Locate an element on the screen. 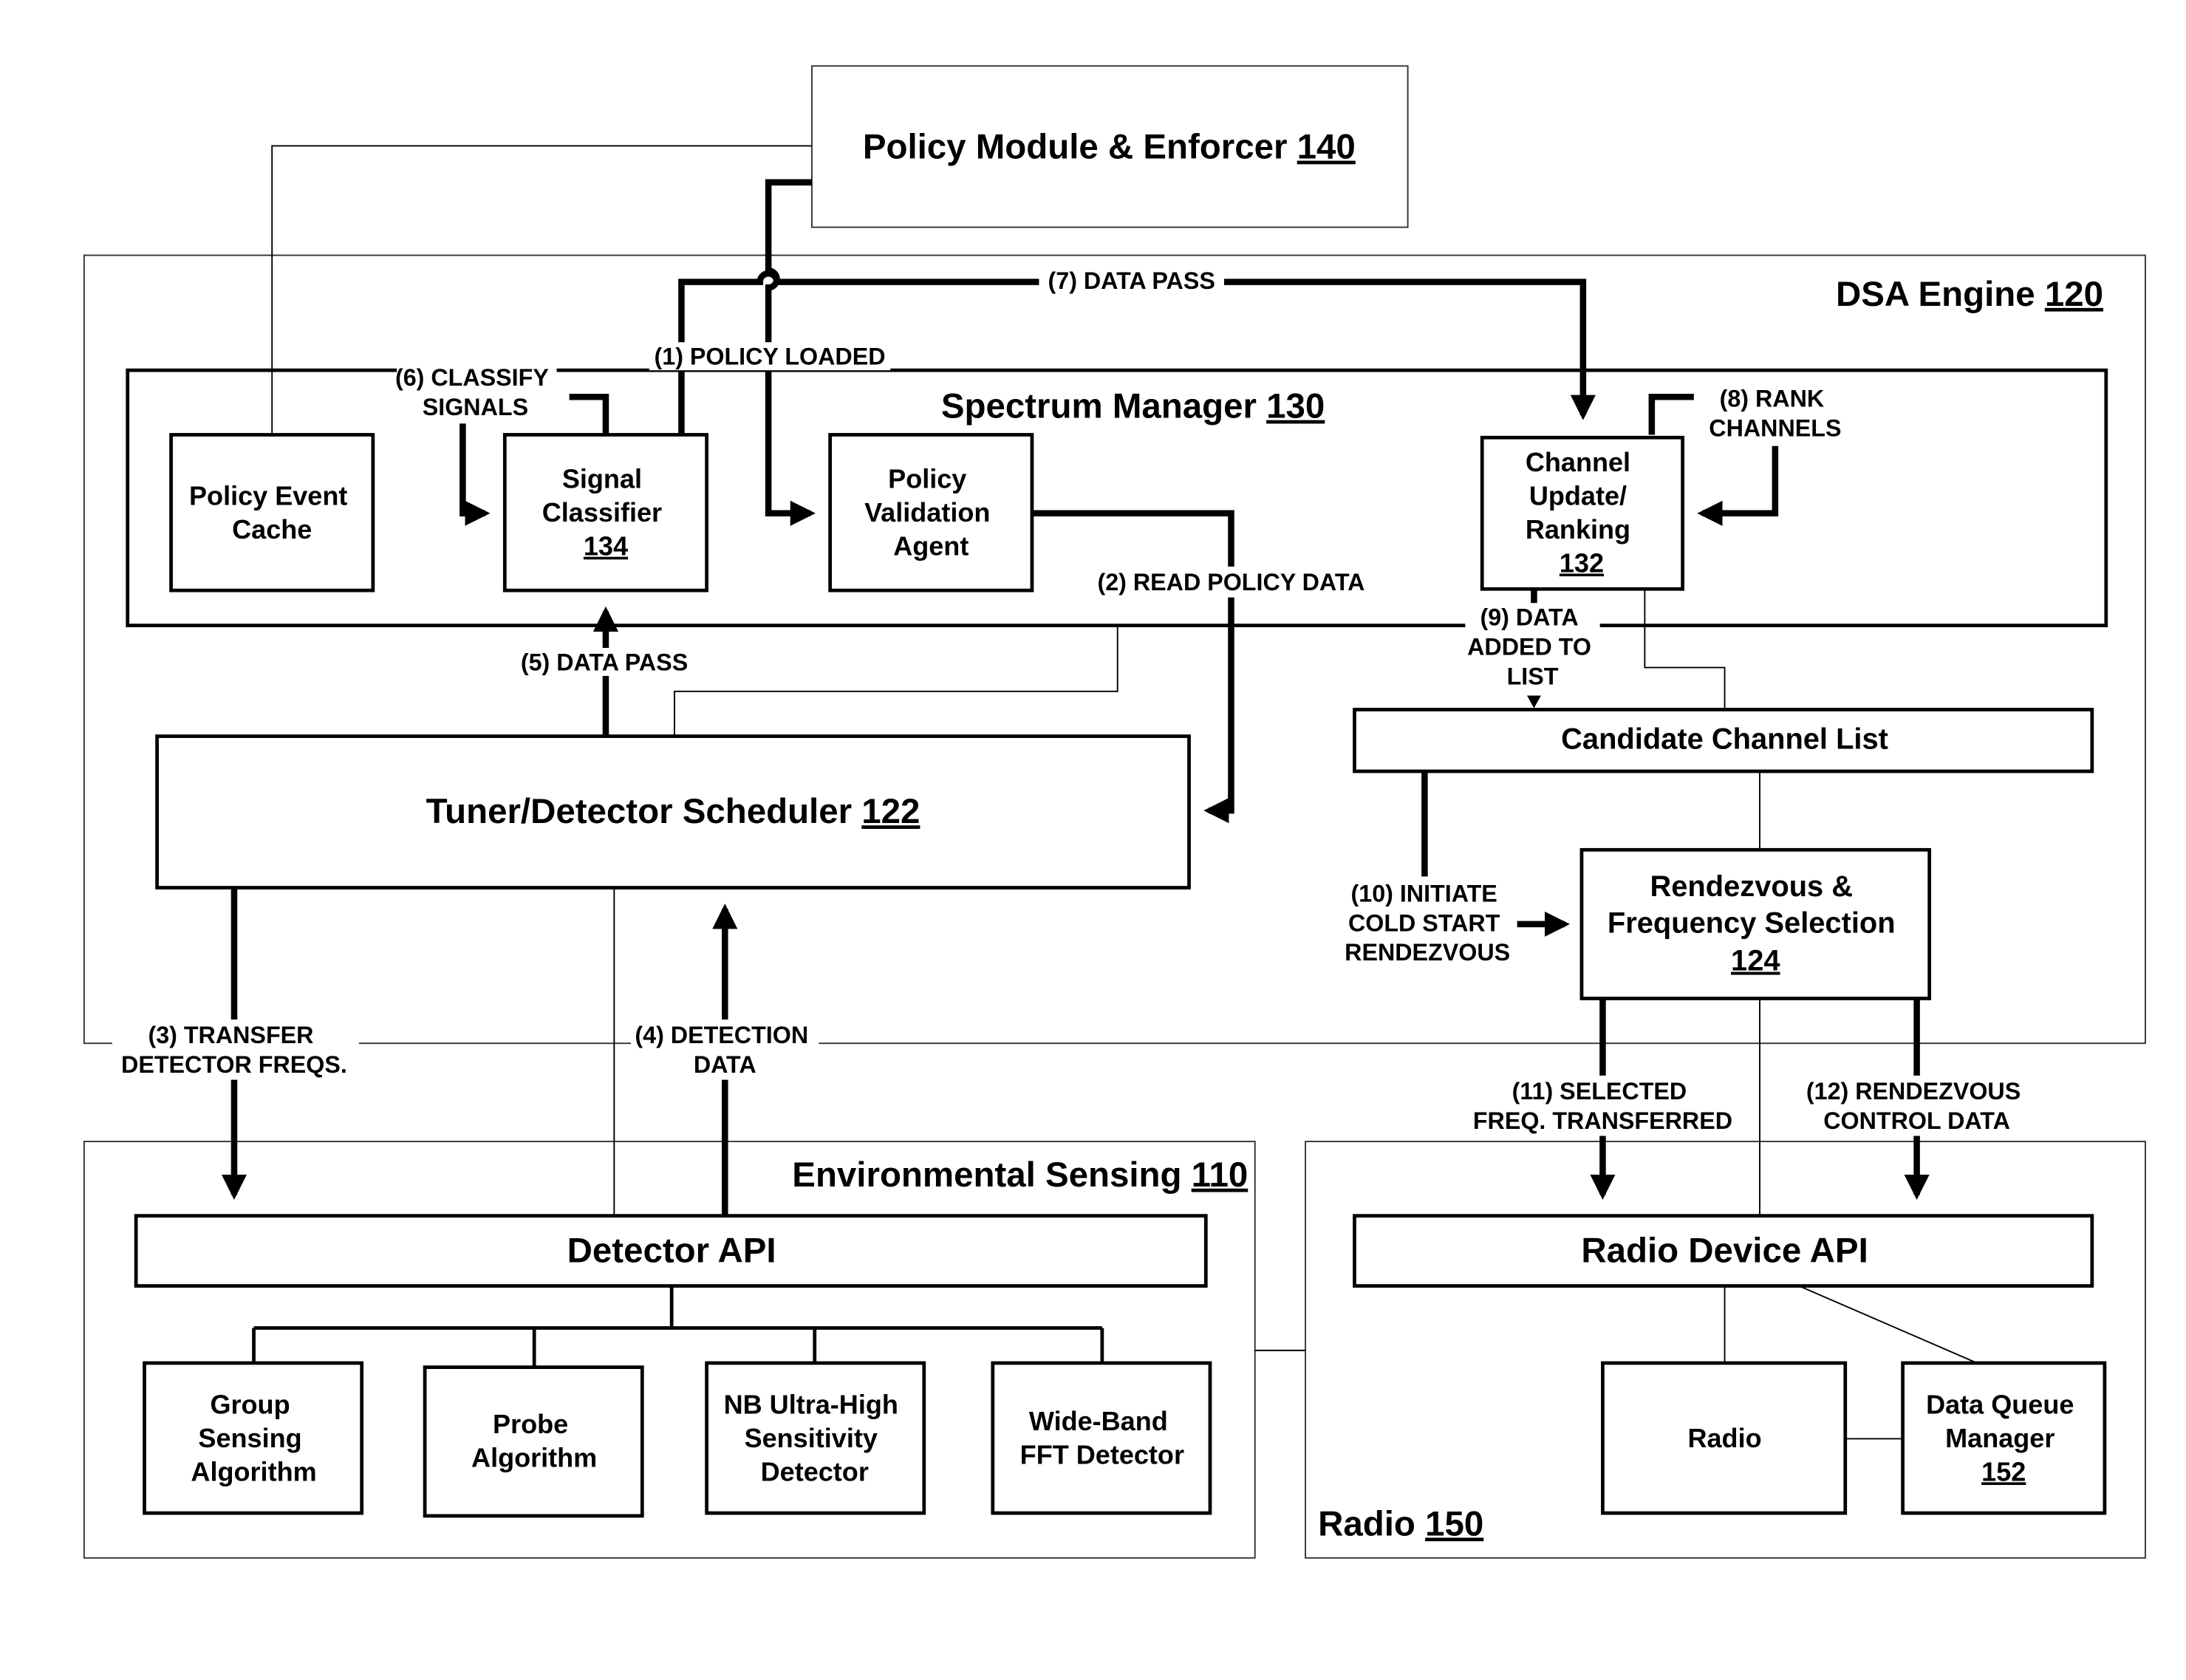 The image size is (2186, 1680). radioapi-queue-link is located at coordinates (1888, 1324).